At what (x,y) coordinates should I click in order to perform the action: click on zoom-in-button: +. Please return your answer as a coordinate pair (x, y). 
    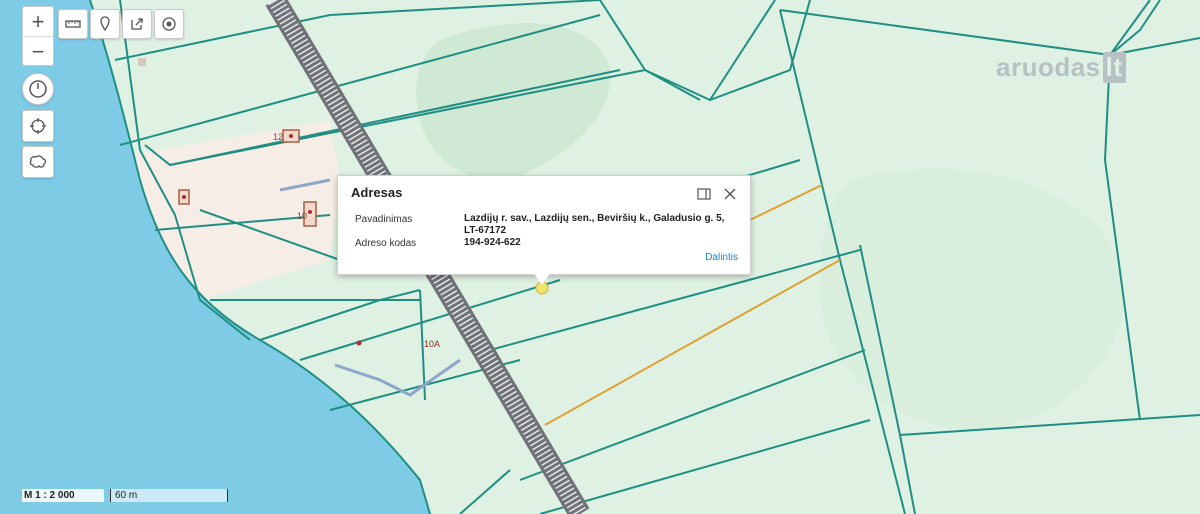
    Looking at the image, I should click on (38, 21).